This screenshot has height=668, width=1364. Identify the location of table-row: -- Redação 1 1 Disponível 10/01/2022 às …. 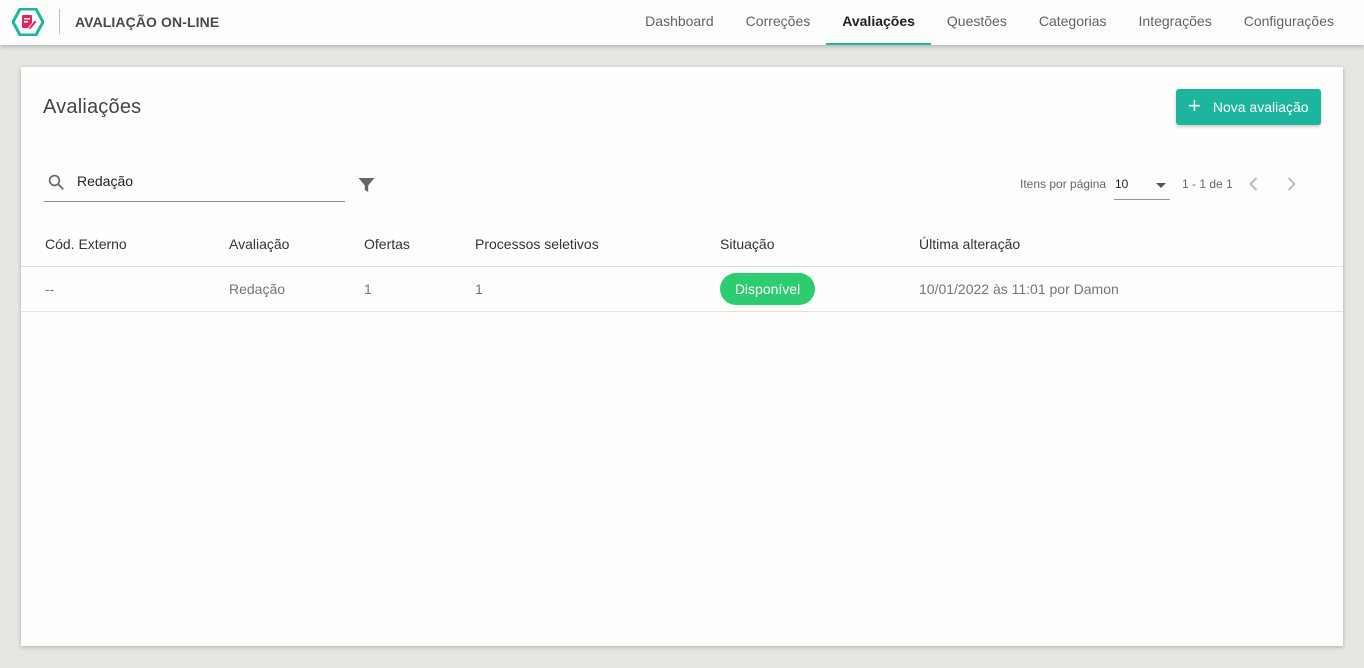
(682, 289).